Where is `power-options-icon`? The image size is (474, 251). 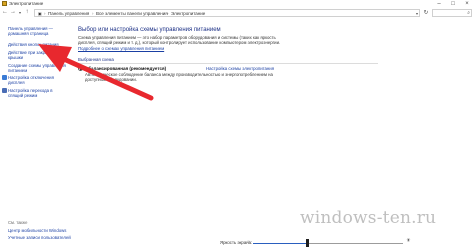
power-options-icon is located at coordinates (4, 3).